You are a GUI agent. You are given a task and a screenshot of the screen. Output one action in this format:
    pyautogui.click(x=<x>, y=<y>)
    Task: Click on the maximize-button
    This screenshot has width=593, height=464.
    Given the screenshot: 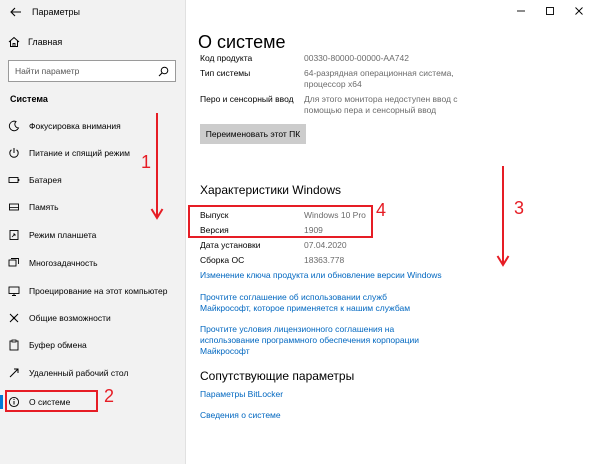 What is the action you would take?
    pyautogui.click(x=549, y=11)
    